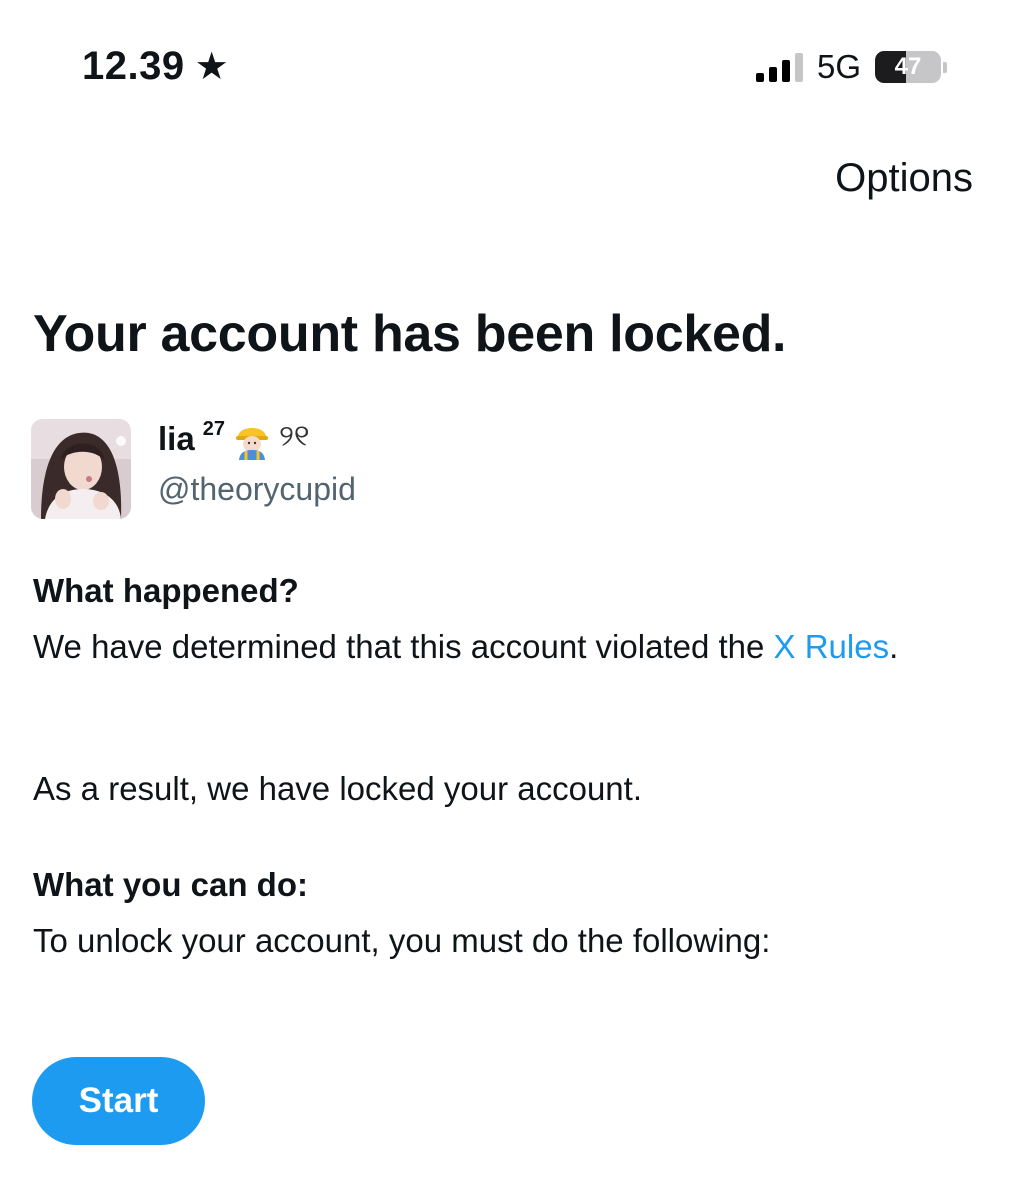  I want to click on status-bar-time-group: 12.39 ★, so click(155, 66).